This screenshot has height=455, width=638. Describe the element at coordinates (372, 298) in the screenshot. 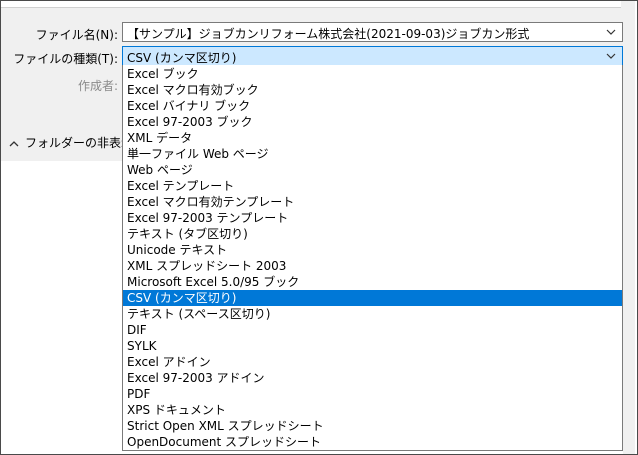

I see `dropdown-option: CSV (カンマ区切り)` at that location.